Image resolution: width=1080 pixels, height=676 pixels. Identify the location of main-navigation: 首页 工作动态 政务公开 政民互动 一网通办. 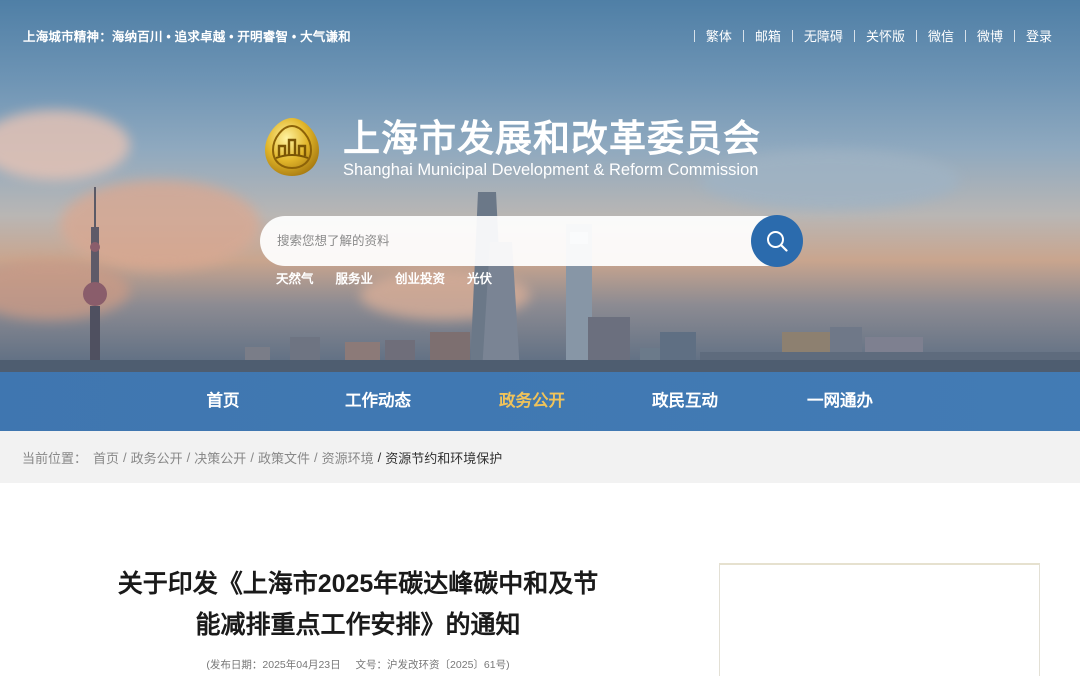
(540, 401).